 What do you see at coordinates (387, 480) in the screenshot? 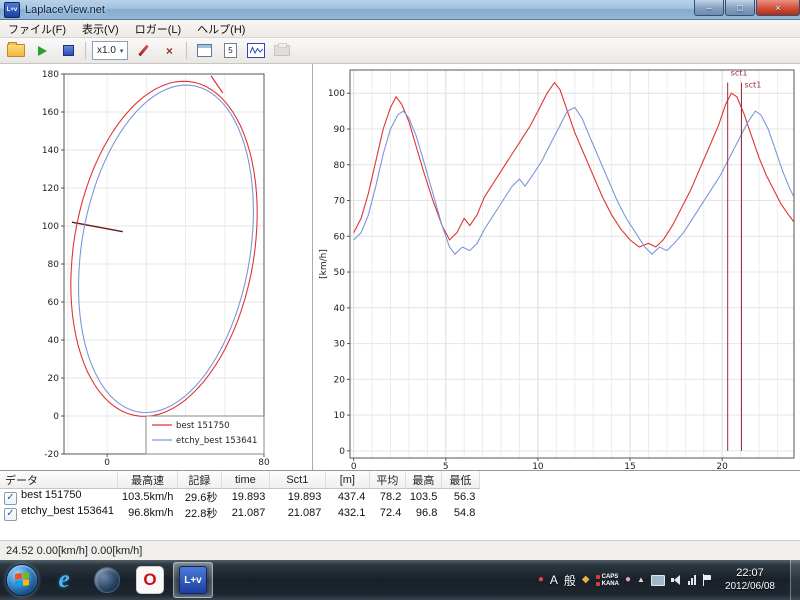
I see `col-header-average: 平均` at bounding box center [387, 480].